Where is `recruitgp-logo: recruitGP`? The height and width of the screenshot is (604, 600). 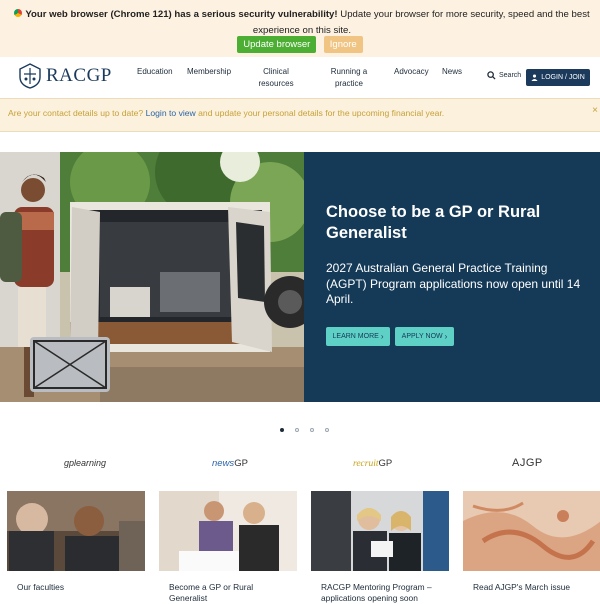
recruitgp-logo: recruitGP is located at coordinates (372, 463).